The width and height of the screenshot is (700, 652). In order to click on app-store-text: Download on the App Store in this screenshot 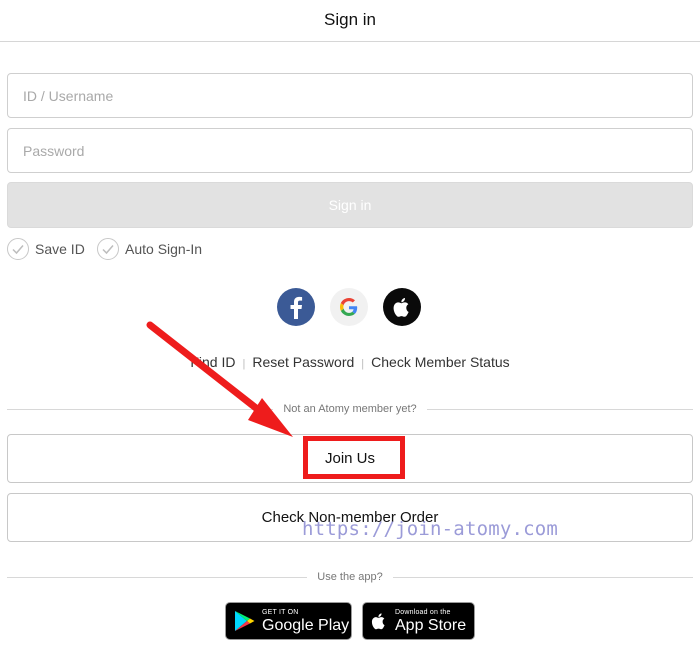, I will do `click(430, 621)`.